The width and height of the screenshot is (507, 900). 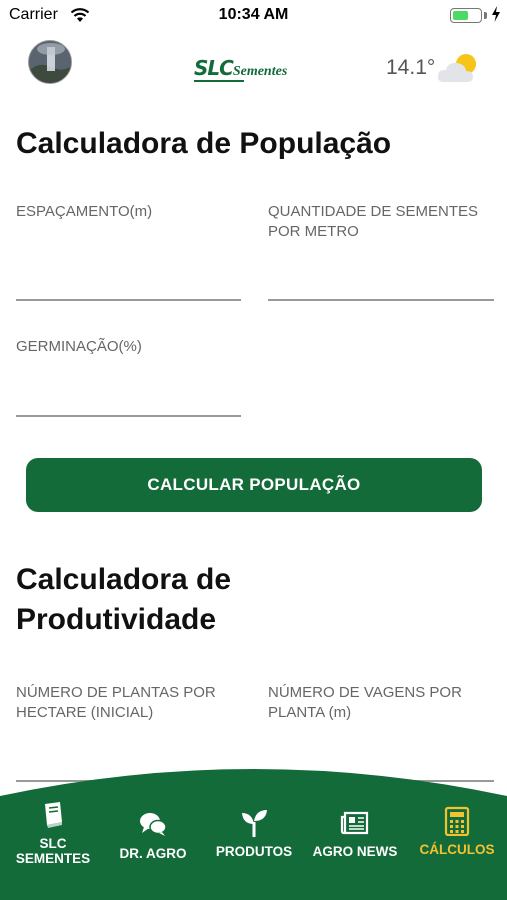 I want to click on nav-agro-news-label: AGRO NEWS, so click(x=355, y=851).